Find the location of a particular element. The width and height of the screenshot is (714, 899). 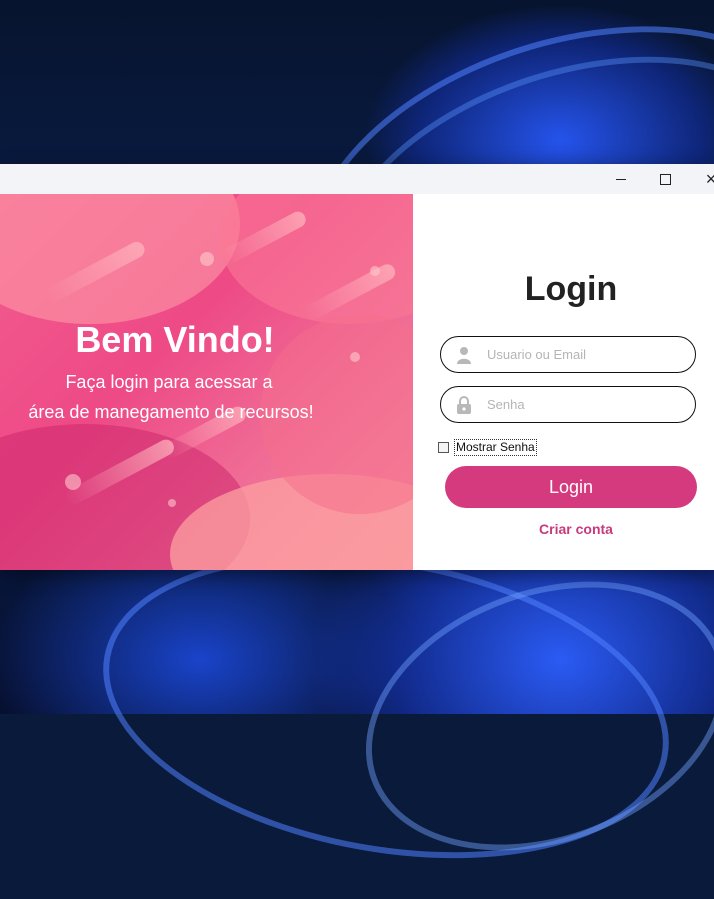

user-icon is located at coordinates (464, 355).